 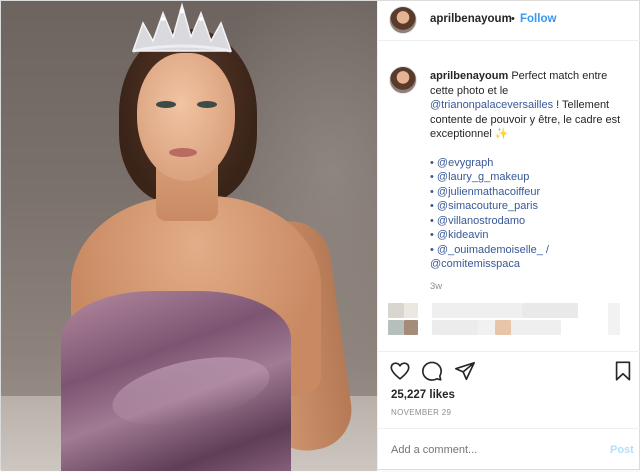 I want to click on follow-button: Follow, so click(x=538, y=19).